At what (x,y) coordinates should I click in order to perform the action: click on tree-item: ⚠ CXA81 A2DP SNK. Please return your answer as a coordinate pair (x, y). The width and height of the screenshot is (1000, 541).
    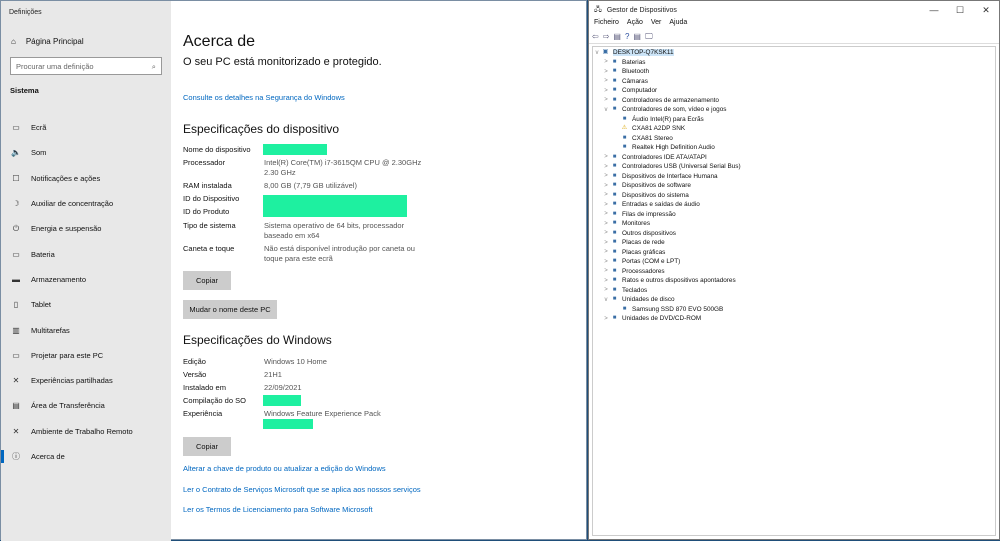
    Looking at the image, I should click on (794, 129).